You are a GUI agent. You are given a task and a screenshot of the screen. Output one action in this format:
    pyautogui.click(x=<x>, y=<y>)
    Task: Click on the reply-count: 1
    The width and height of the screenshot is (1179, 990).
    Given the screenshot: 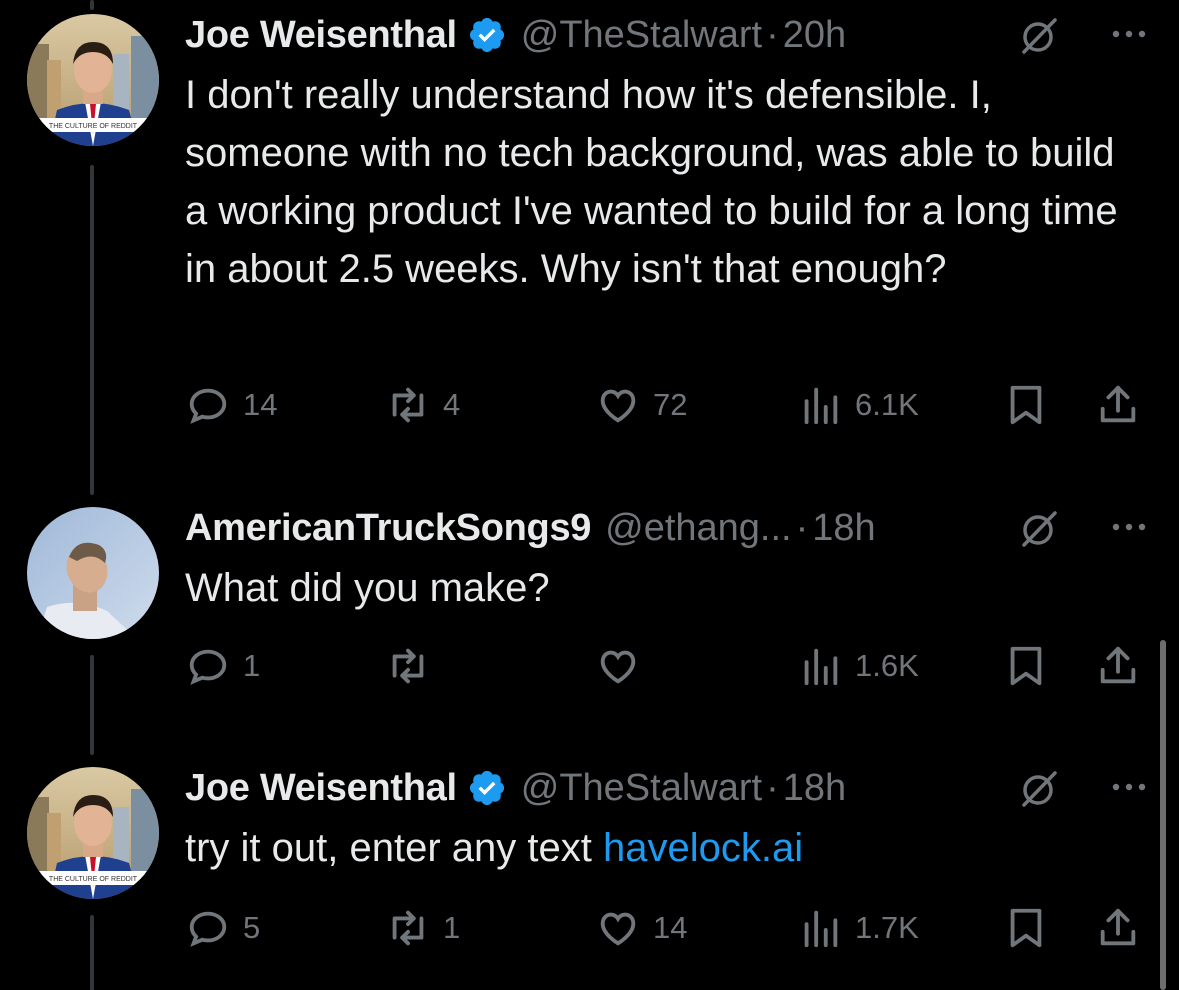 What is the action you would take?
    pyautogui.click(x=252, y=665)
    